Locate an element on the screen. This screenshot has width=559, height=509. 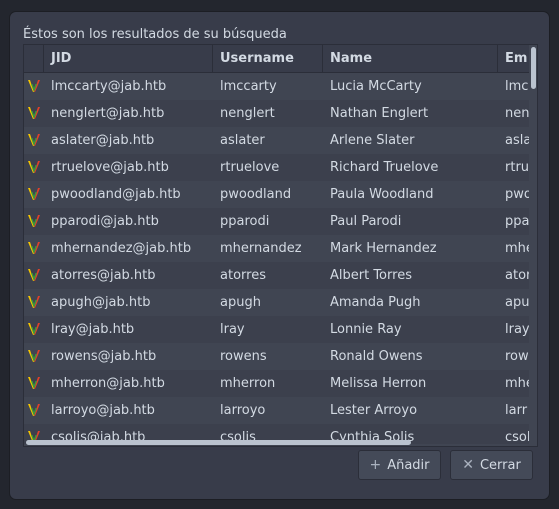
cell-jid: apugh@jab.htb is located at coordinates (101, 302).